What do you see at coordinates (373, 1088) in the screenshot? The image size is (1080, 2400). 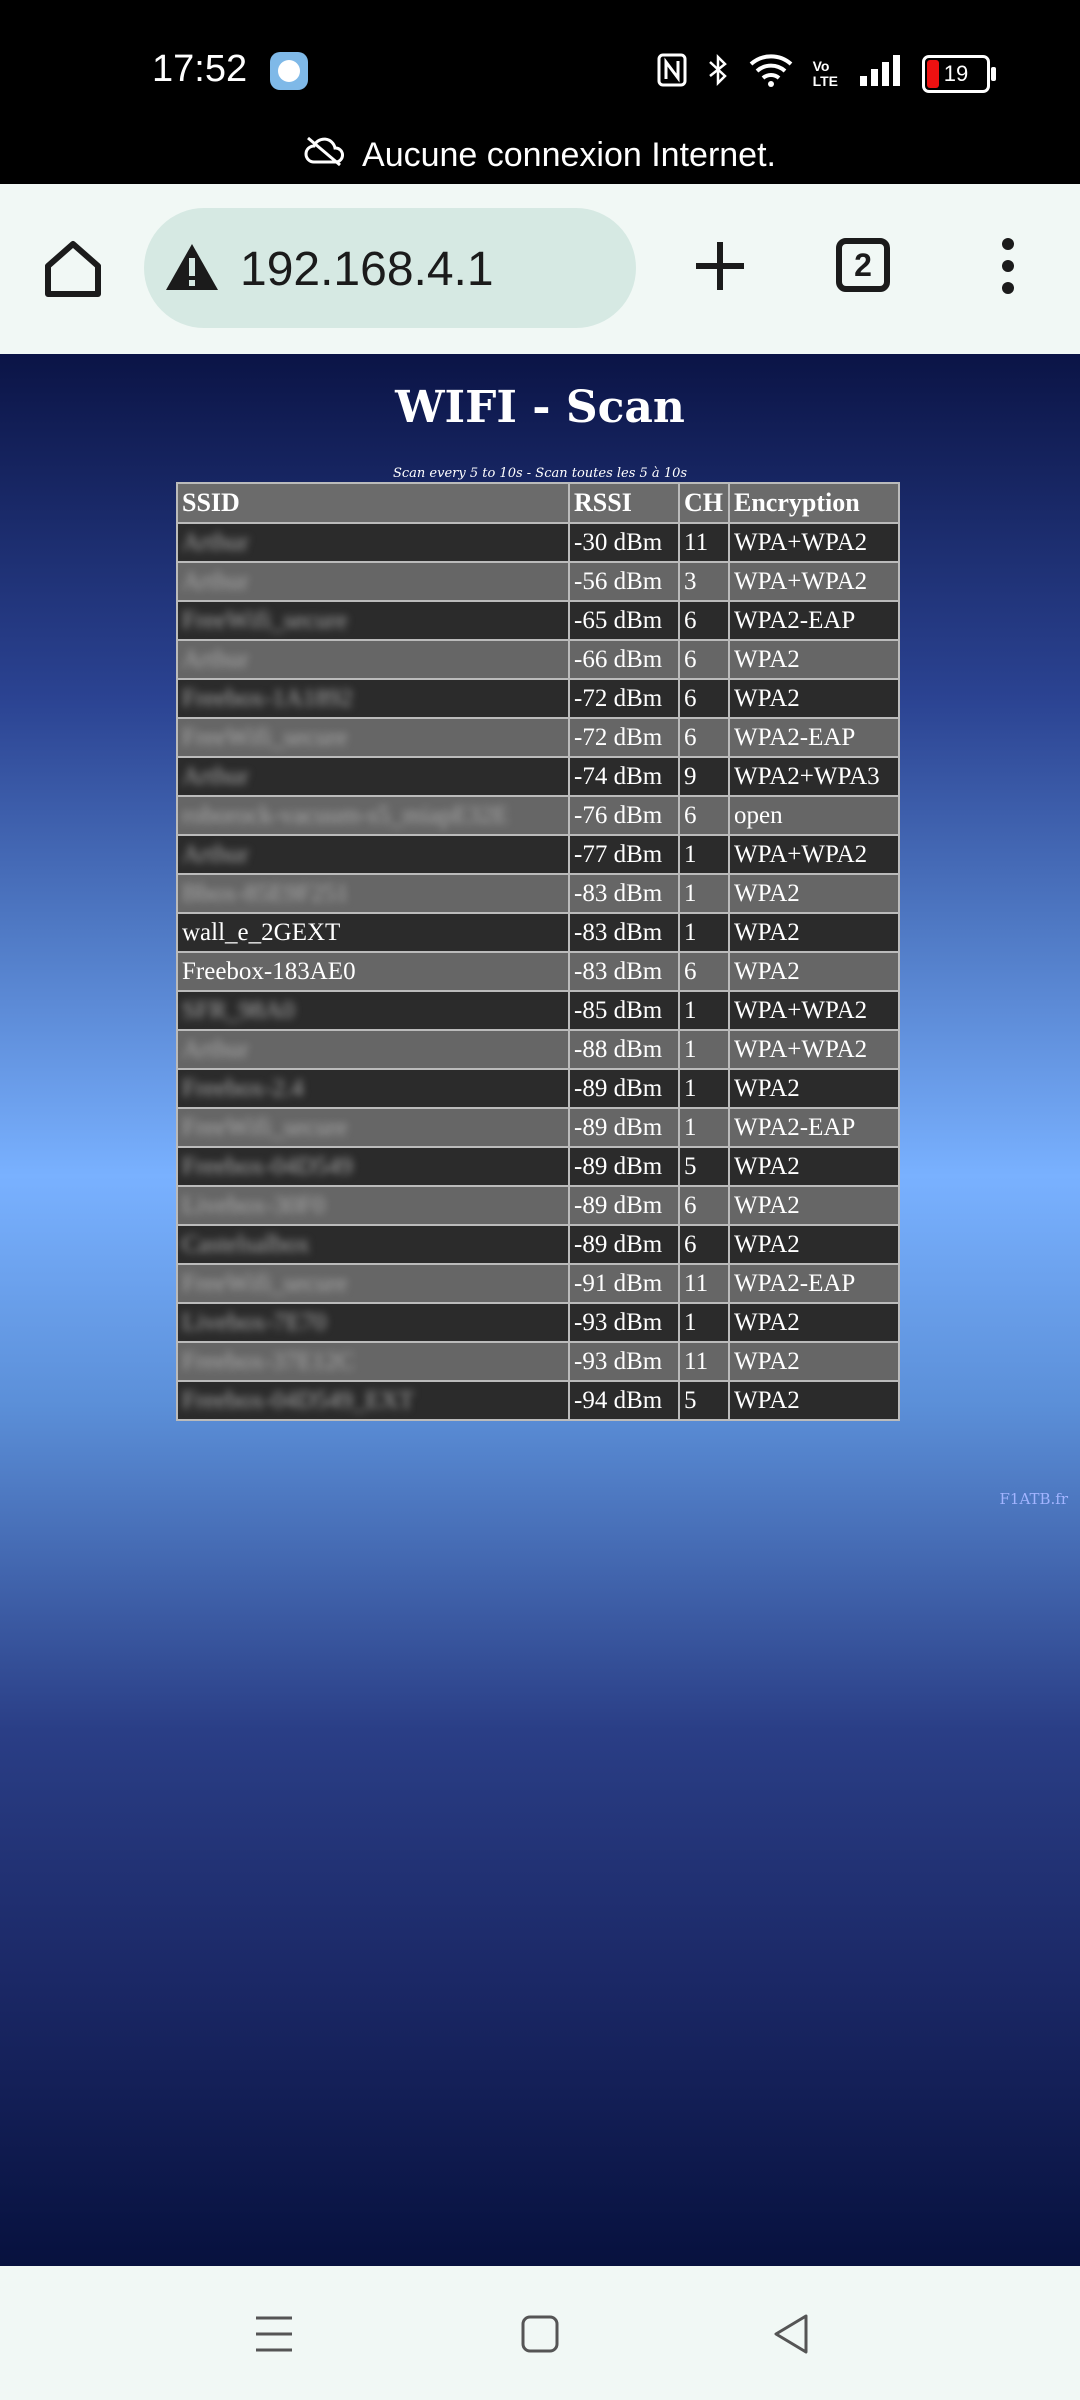 I see `cell-ssid: Freebox-2.4` at bounding box center [373, 1088].